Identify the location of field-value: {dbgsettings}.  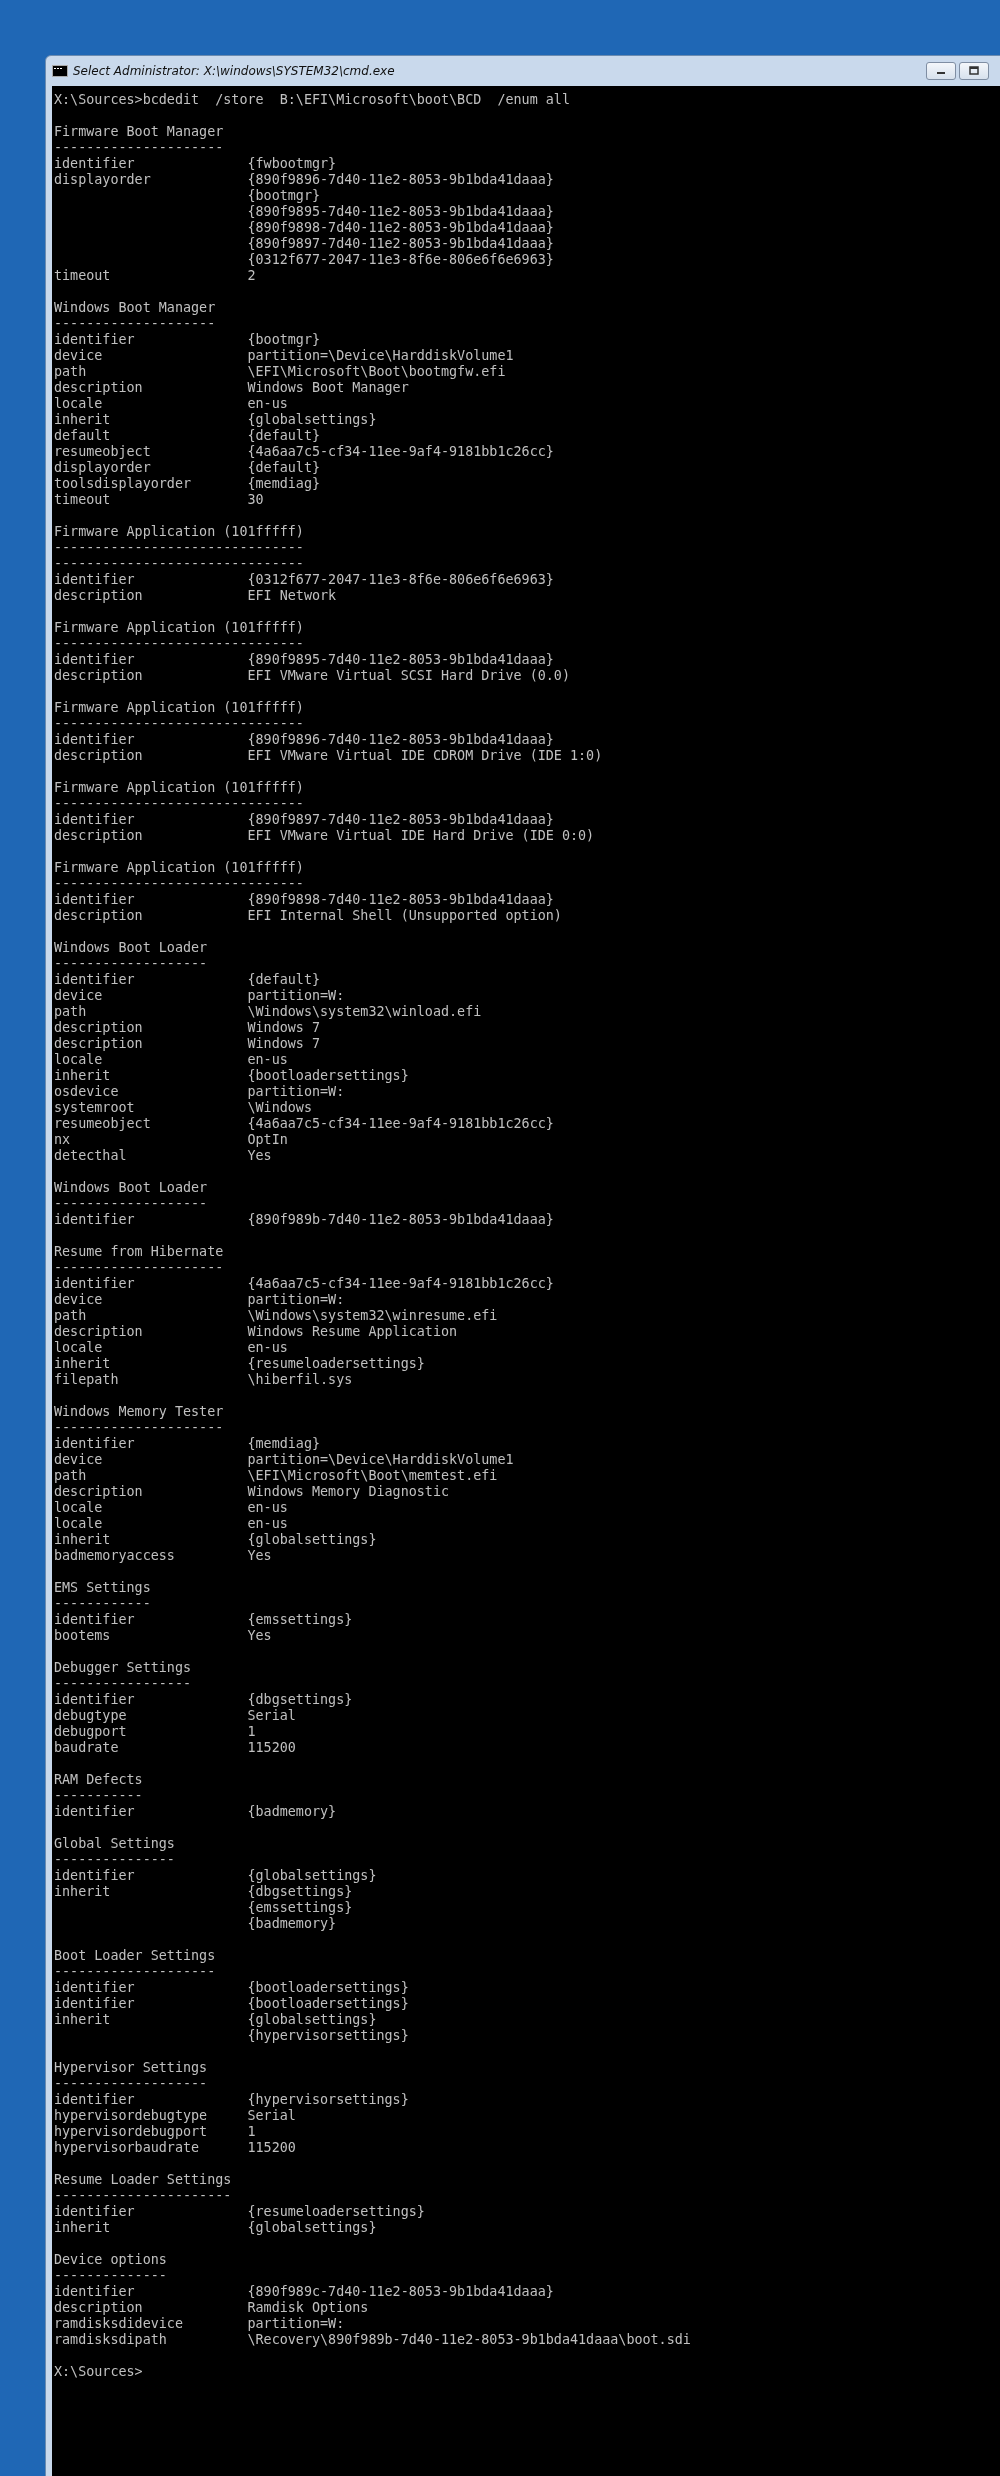
(300, 1700).